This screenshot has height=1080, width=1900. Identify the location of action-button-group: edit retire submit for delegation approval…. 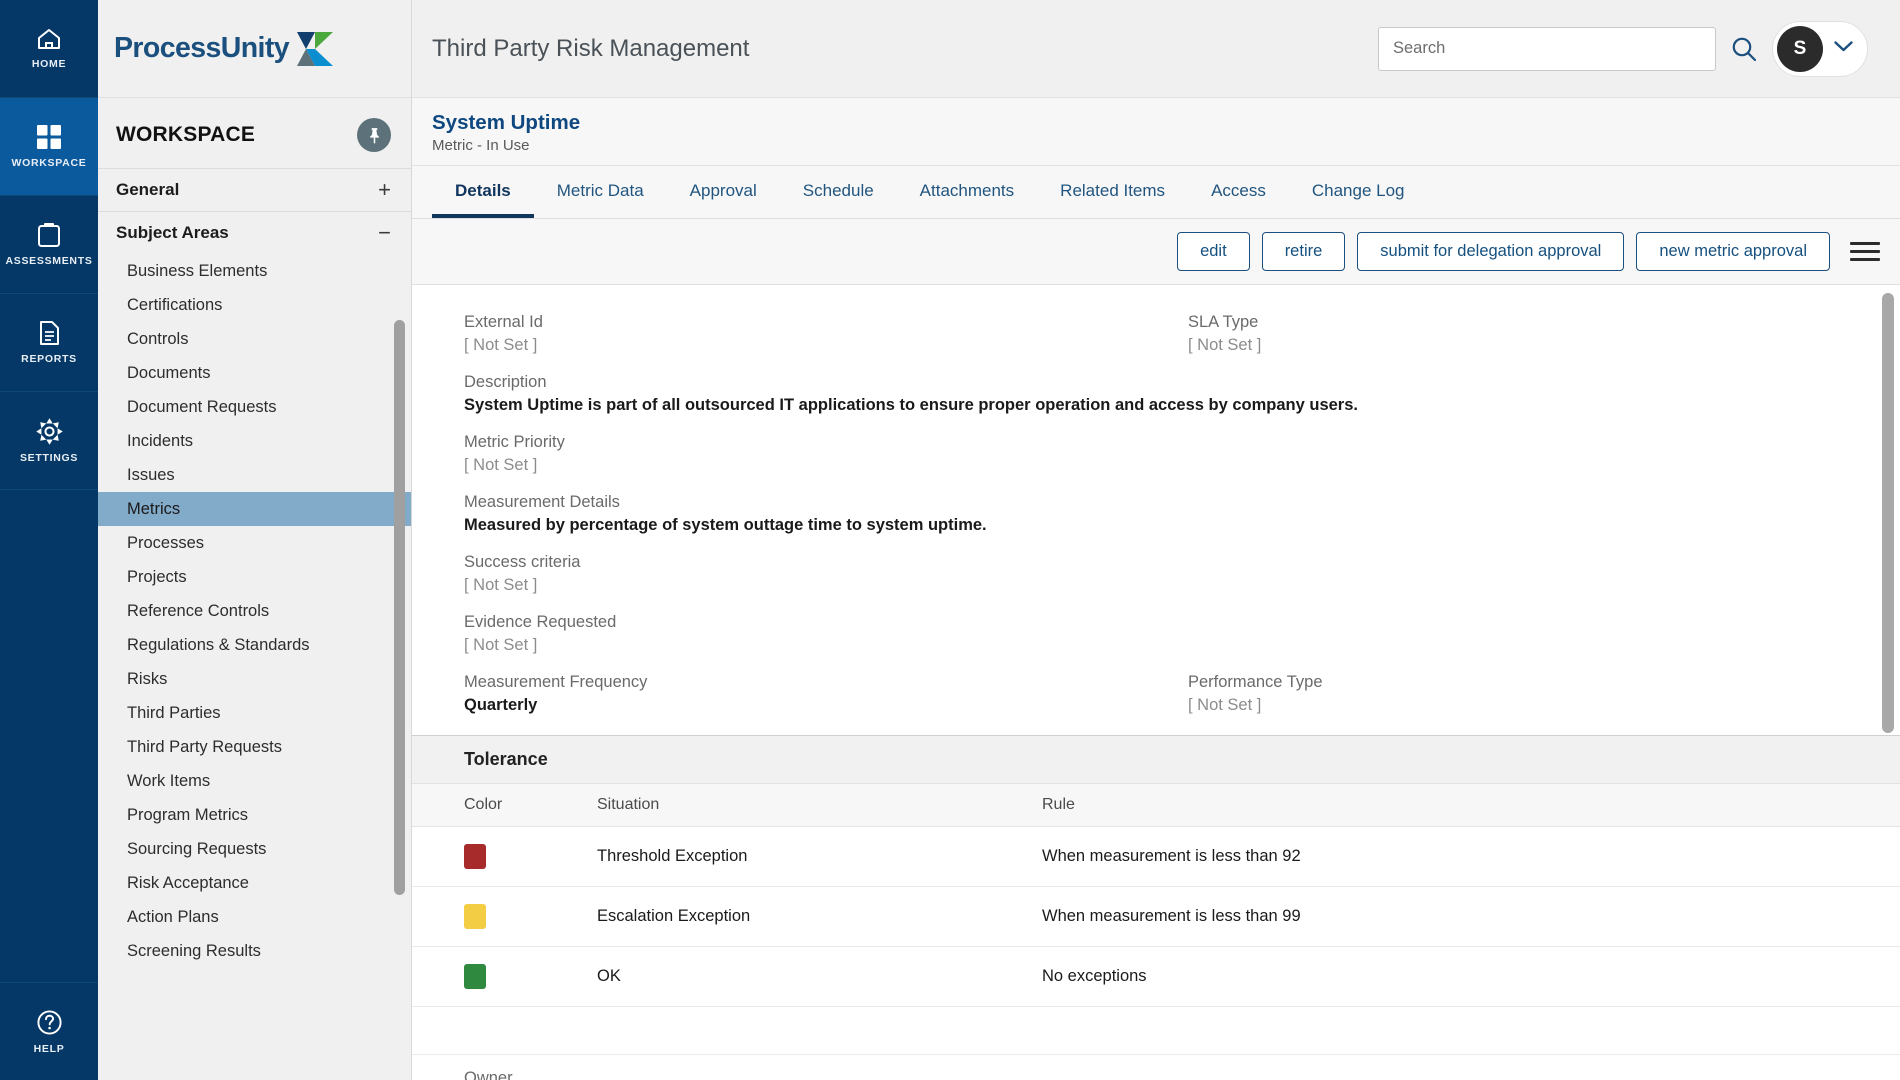
(1503, 251).